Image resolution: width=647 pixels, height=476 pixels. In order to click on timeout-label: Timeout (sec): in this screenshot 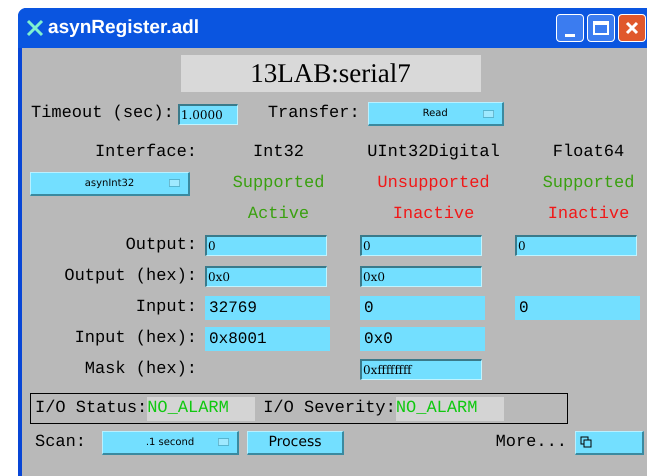, I will do `click(102, 114)`.